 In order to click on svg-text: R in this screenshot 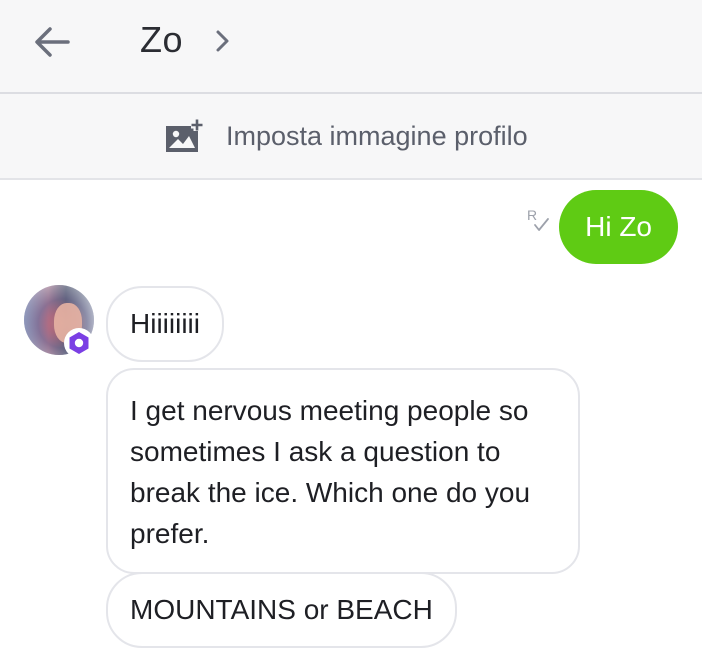, I will do `click(532, 215)`.